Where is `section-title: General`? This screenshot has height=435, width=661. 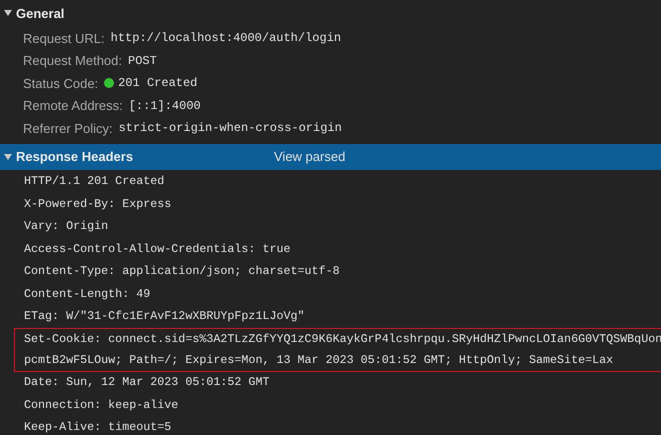 section-title: General is located at coordinates (41, 13).